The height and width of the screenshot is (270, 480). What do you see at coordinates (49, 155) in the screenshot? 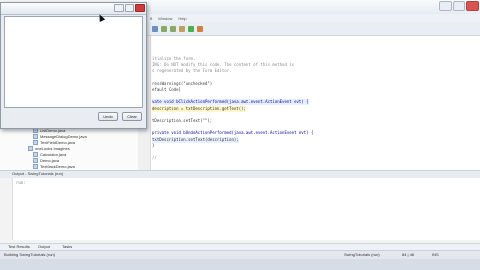
I see `tree-item: Calculator.java` at bounding box center [49, 155].